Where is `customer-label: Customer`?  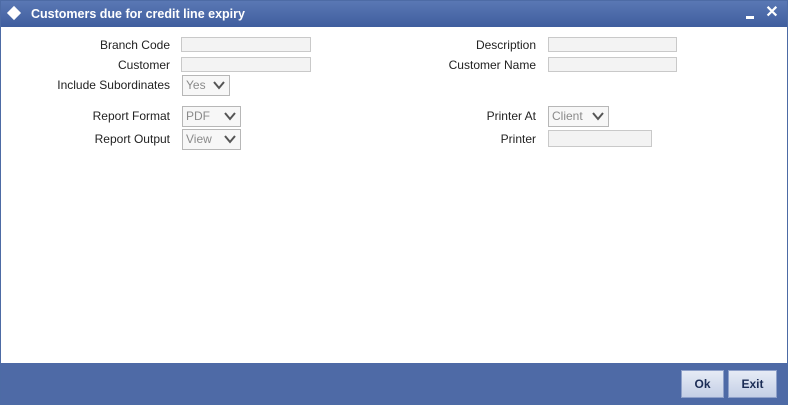 customer-label: Customer is located at coordinates (143, 65).